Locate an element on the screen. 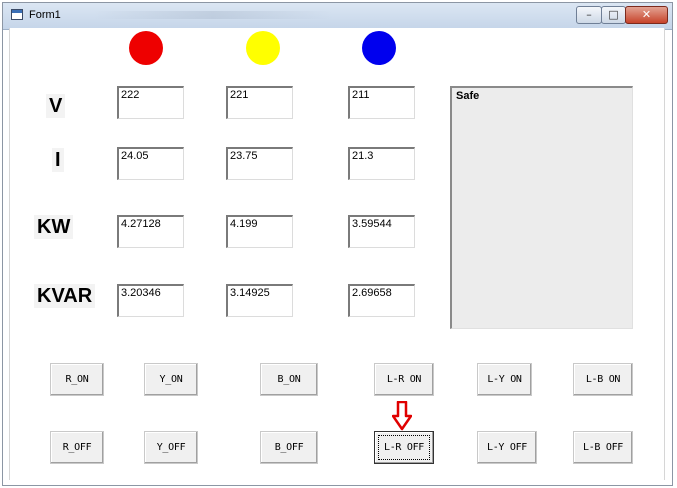  down-arrow-icon is located at coordinates (402, 416).